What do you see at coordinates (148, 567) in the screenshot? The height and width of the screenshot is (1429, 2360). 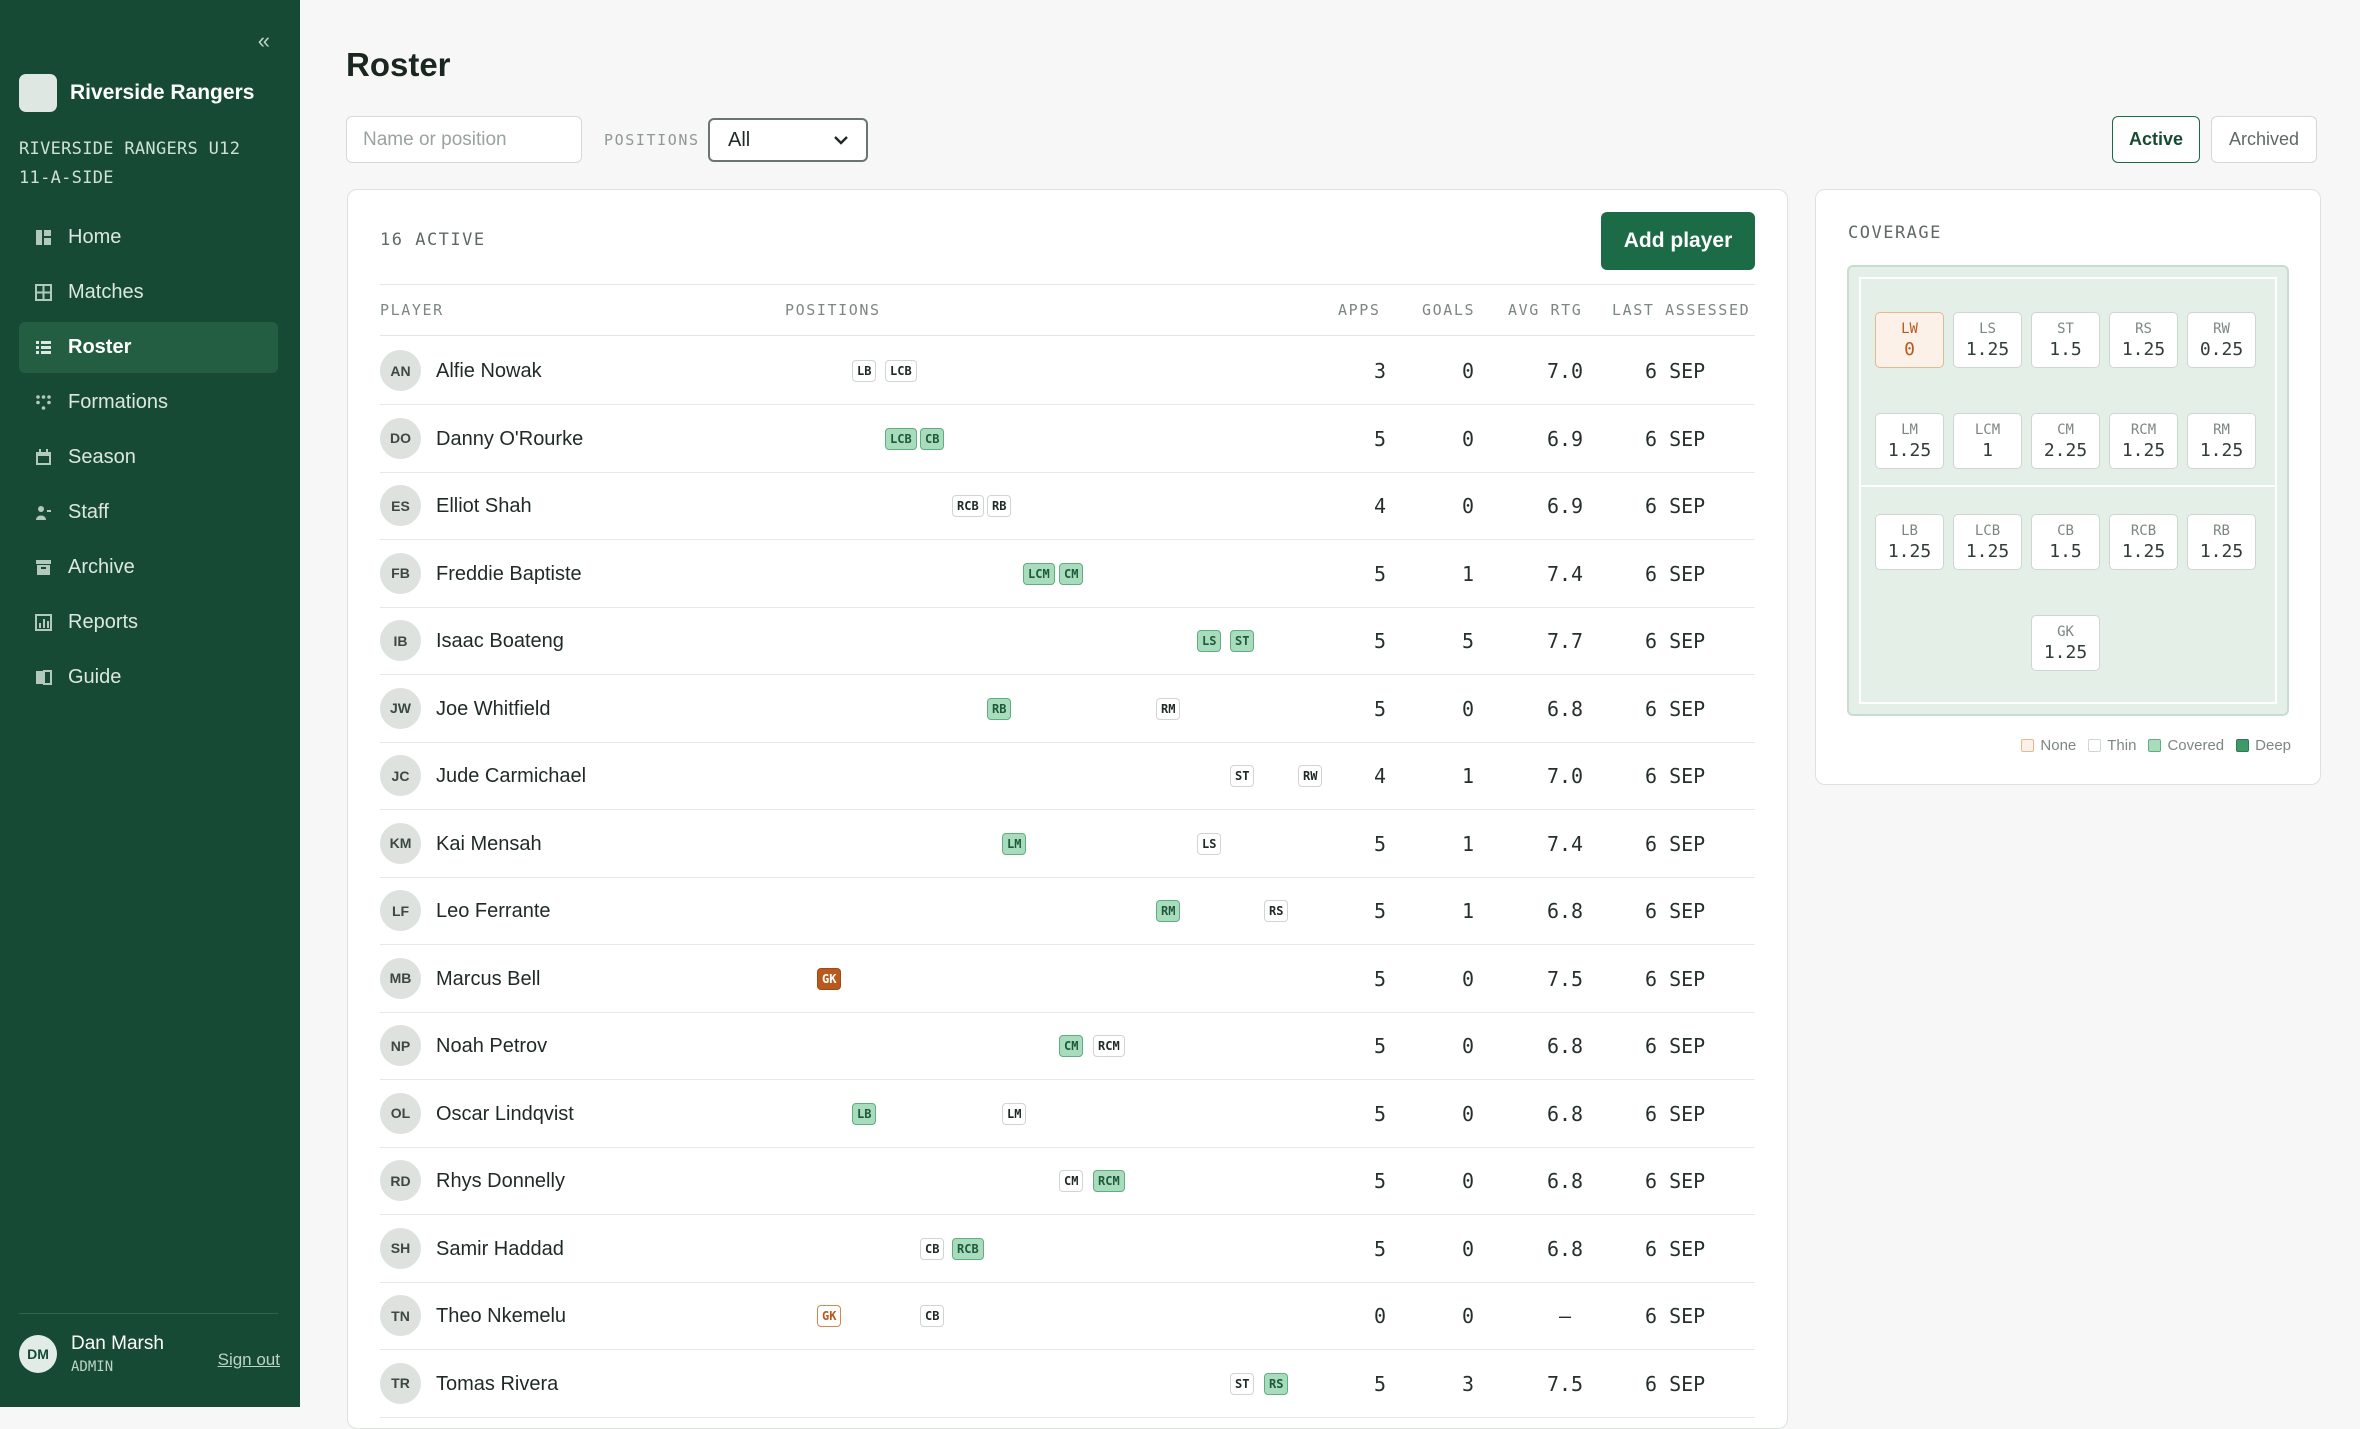 I see `sidebar-item-archive: Archive` at bounding box center [148, 567].